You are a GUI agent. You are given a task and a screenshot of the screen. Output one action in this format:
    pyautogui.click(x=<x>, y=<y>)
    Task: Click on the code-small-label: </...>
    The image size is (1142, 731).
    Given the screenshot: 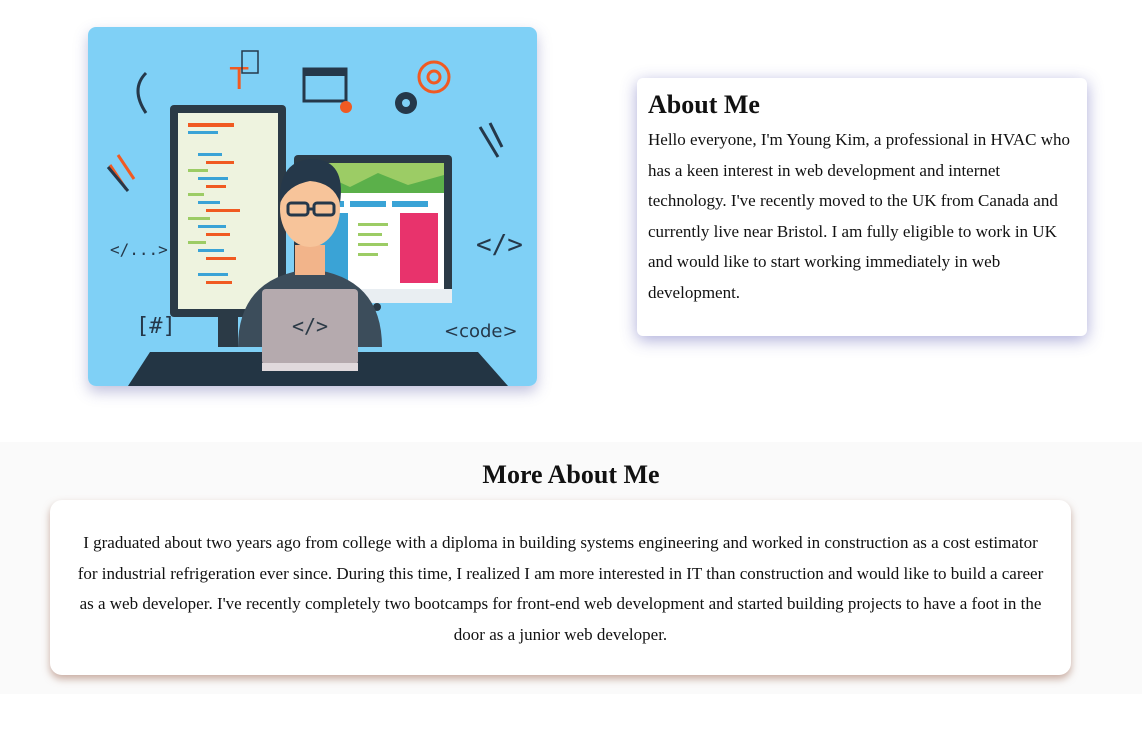 What is the action you would take?
    pyautogui.click(x=139, y=249)
    